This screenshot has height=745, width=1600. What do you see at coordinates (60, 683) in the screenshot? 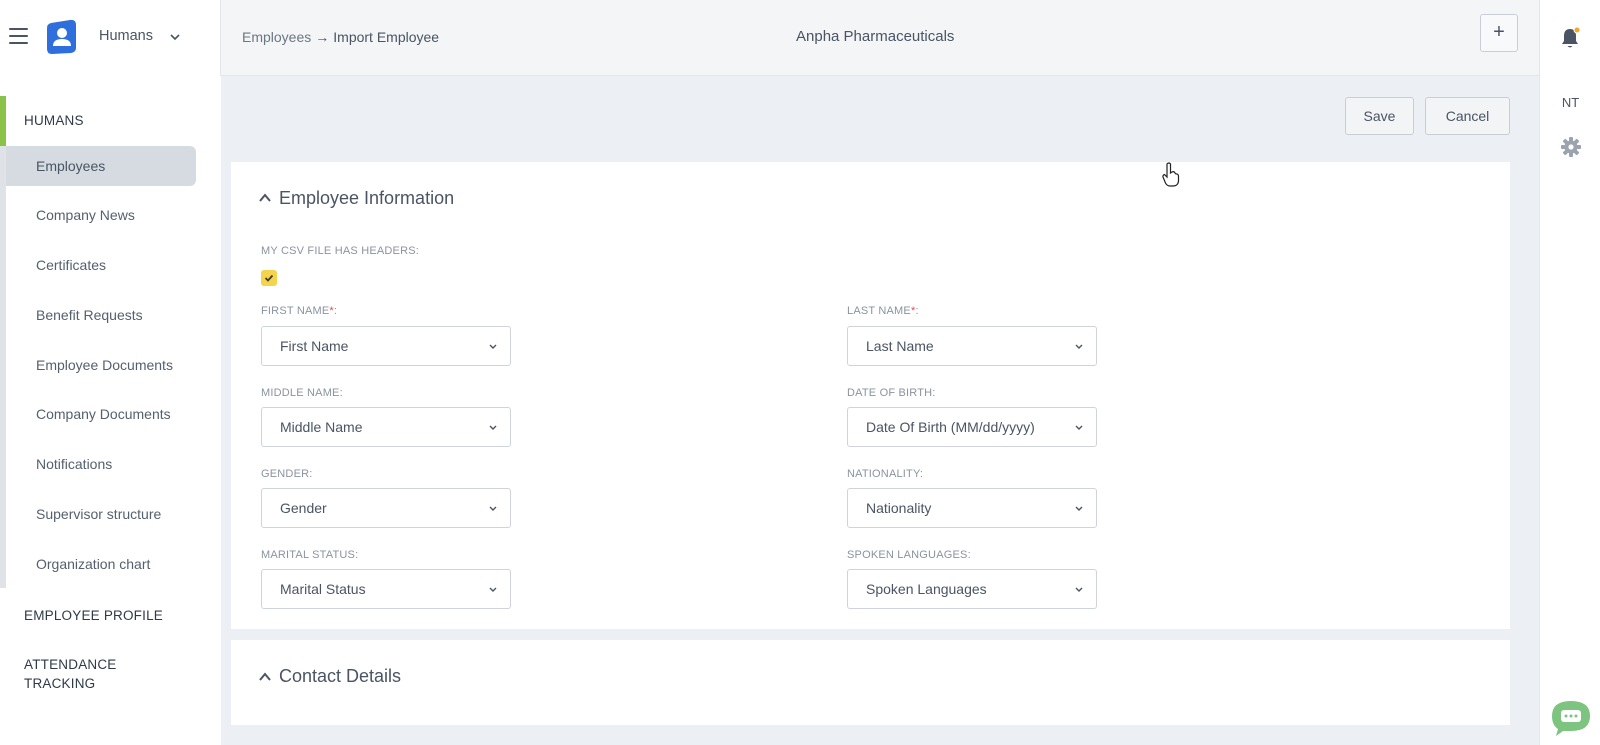
I see `sidebar-section-attendance-line2: TRACKING` at bounding box center [60, 683].